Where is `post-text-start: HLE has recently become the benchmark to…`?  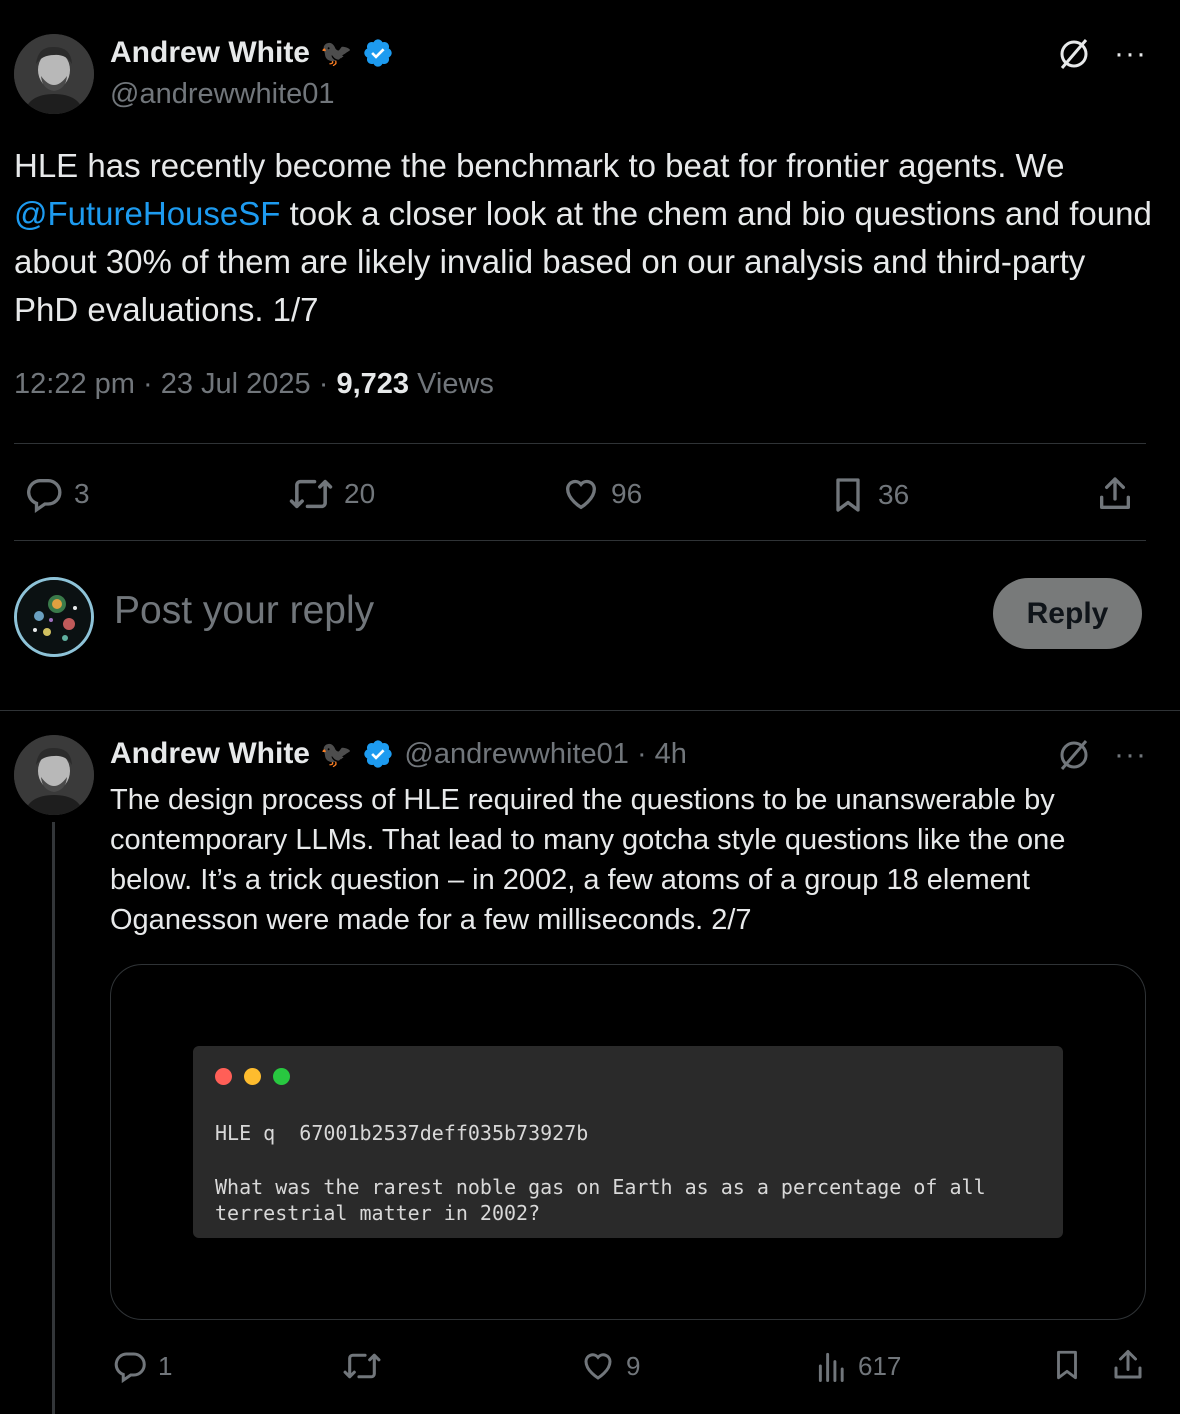 post-text-start: HLE has recently become the benchmark to… is located at coordinates (539, 165).